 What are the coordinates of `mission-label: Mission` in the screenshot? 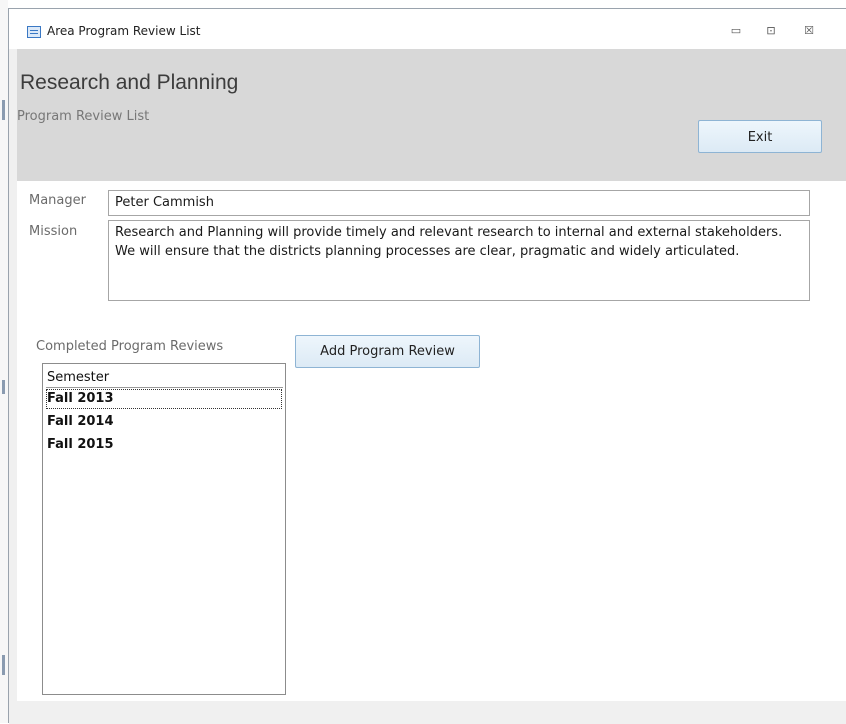 It's located at (53, 231).